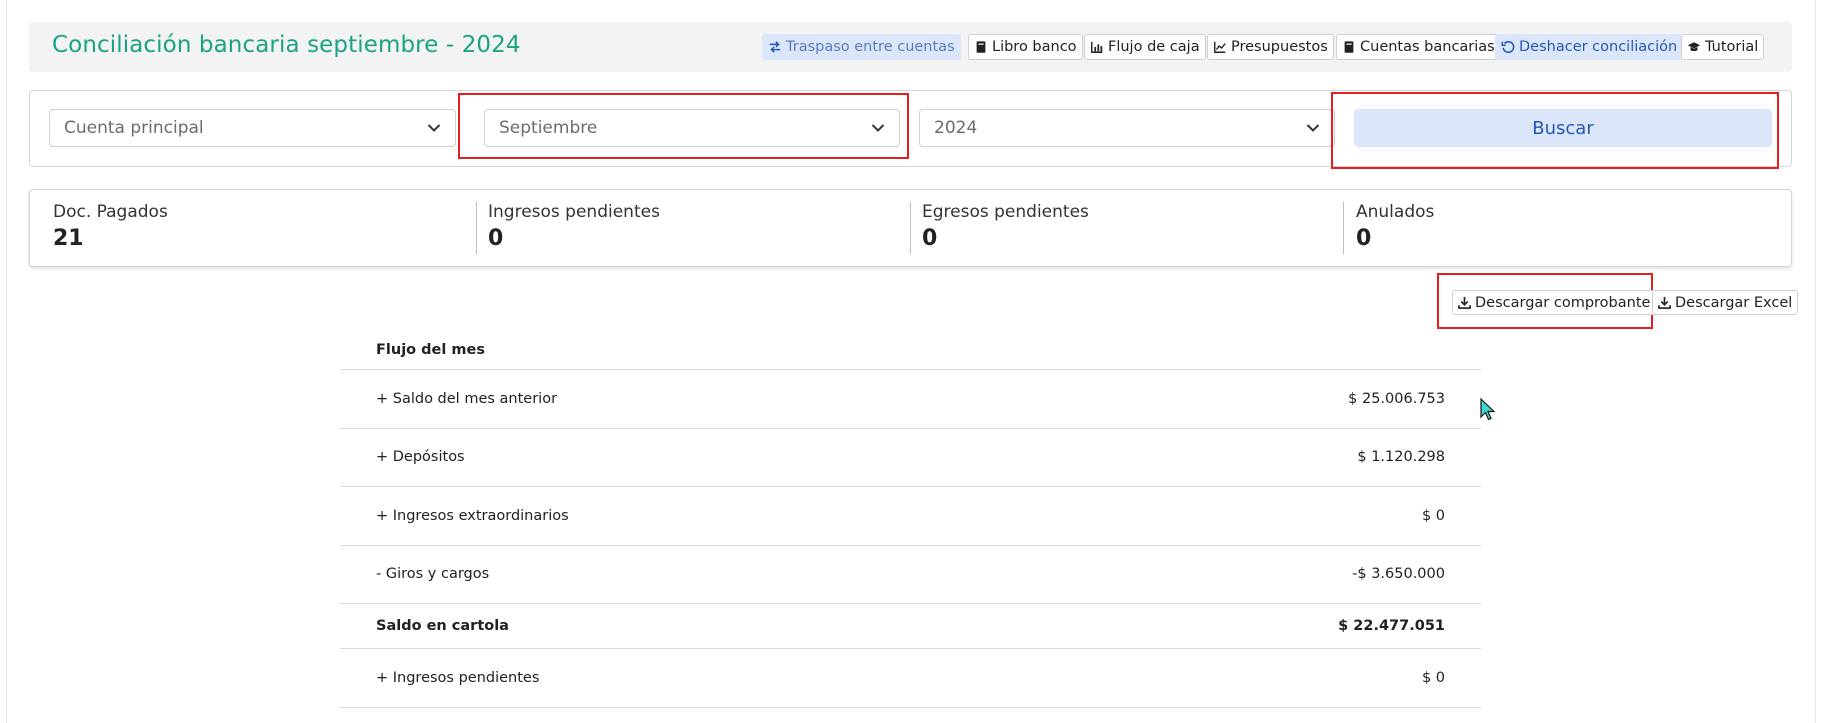 The height and width of the screenshot is (723, 1822). I want to click on table-row: + Ingresos extraordinarios $ 0, so click(910, 516).